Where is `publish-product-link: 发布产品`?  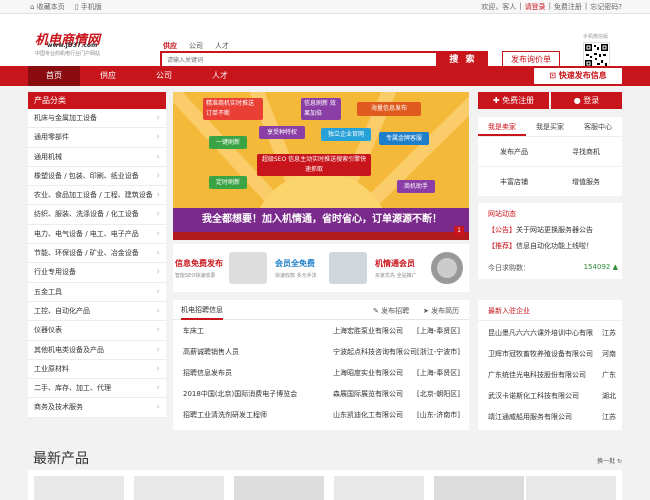 publish-product-link: 发布产品 is located at coordinates (514, 152).